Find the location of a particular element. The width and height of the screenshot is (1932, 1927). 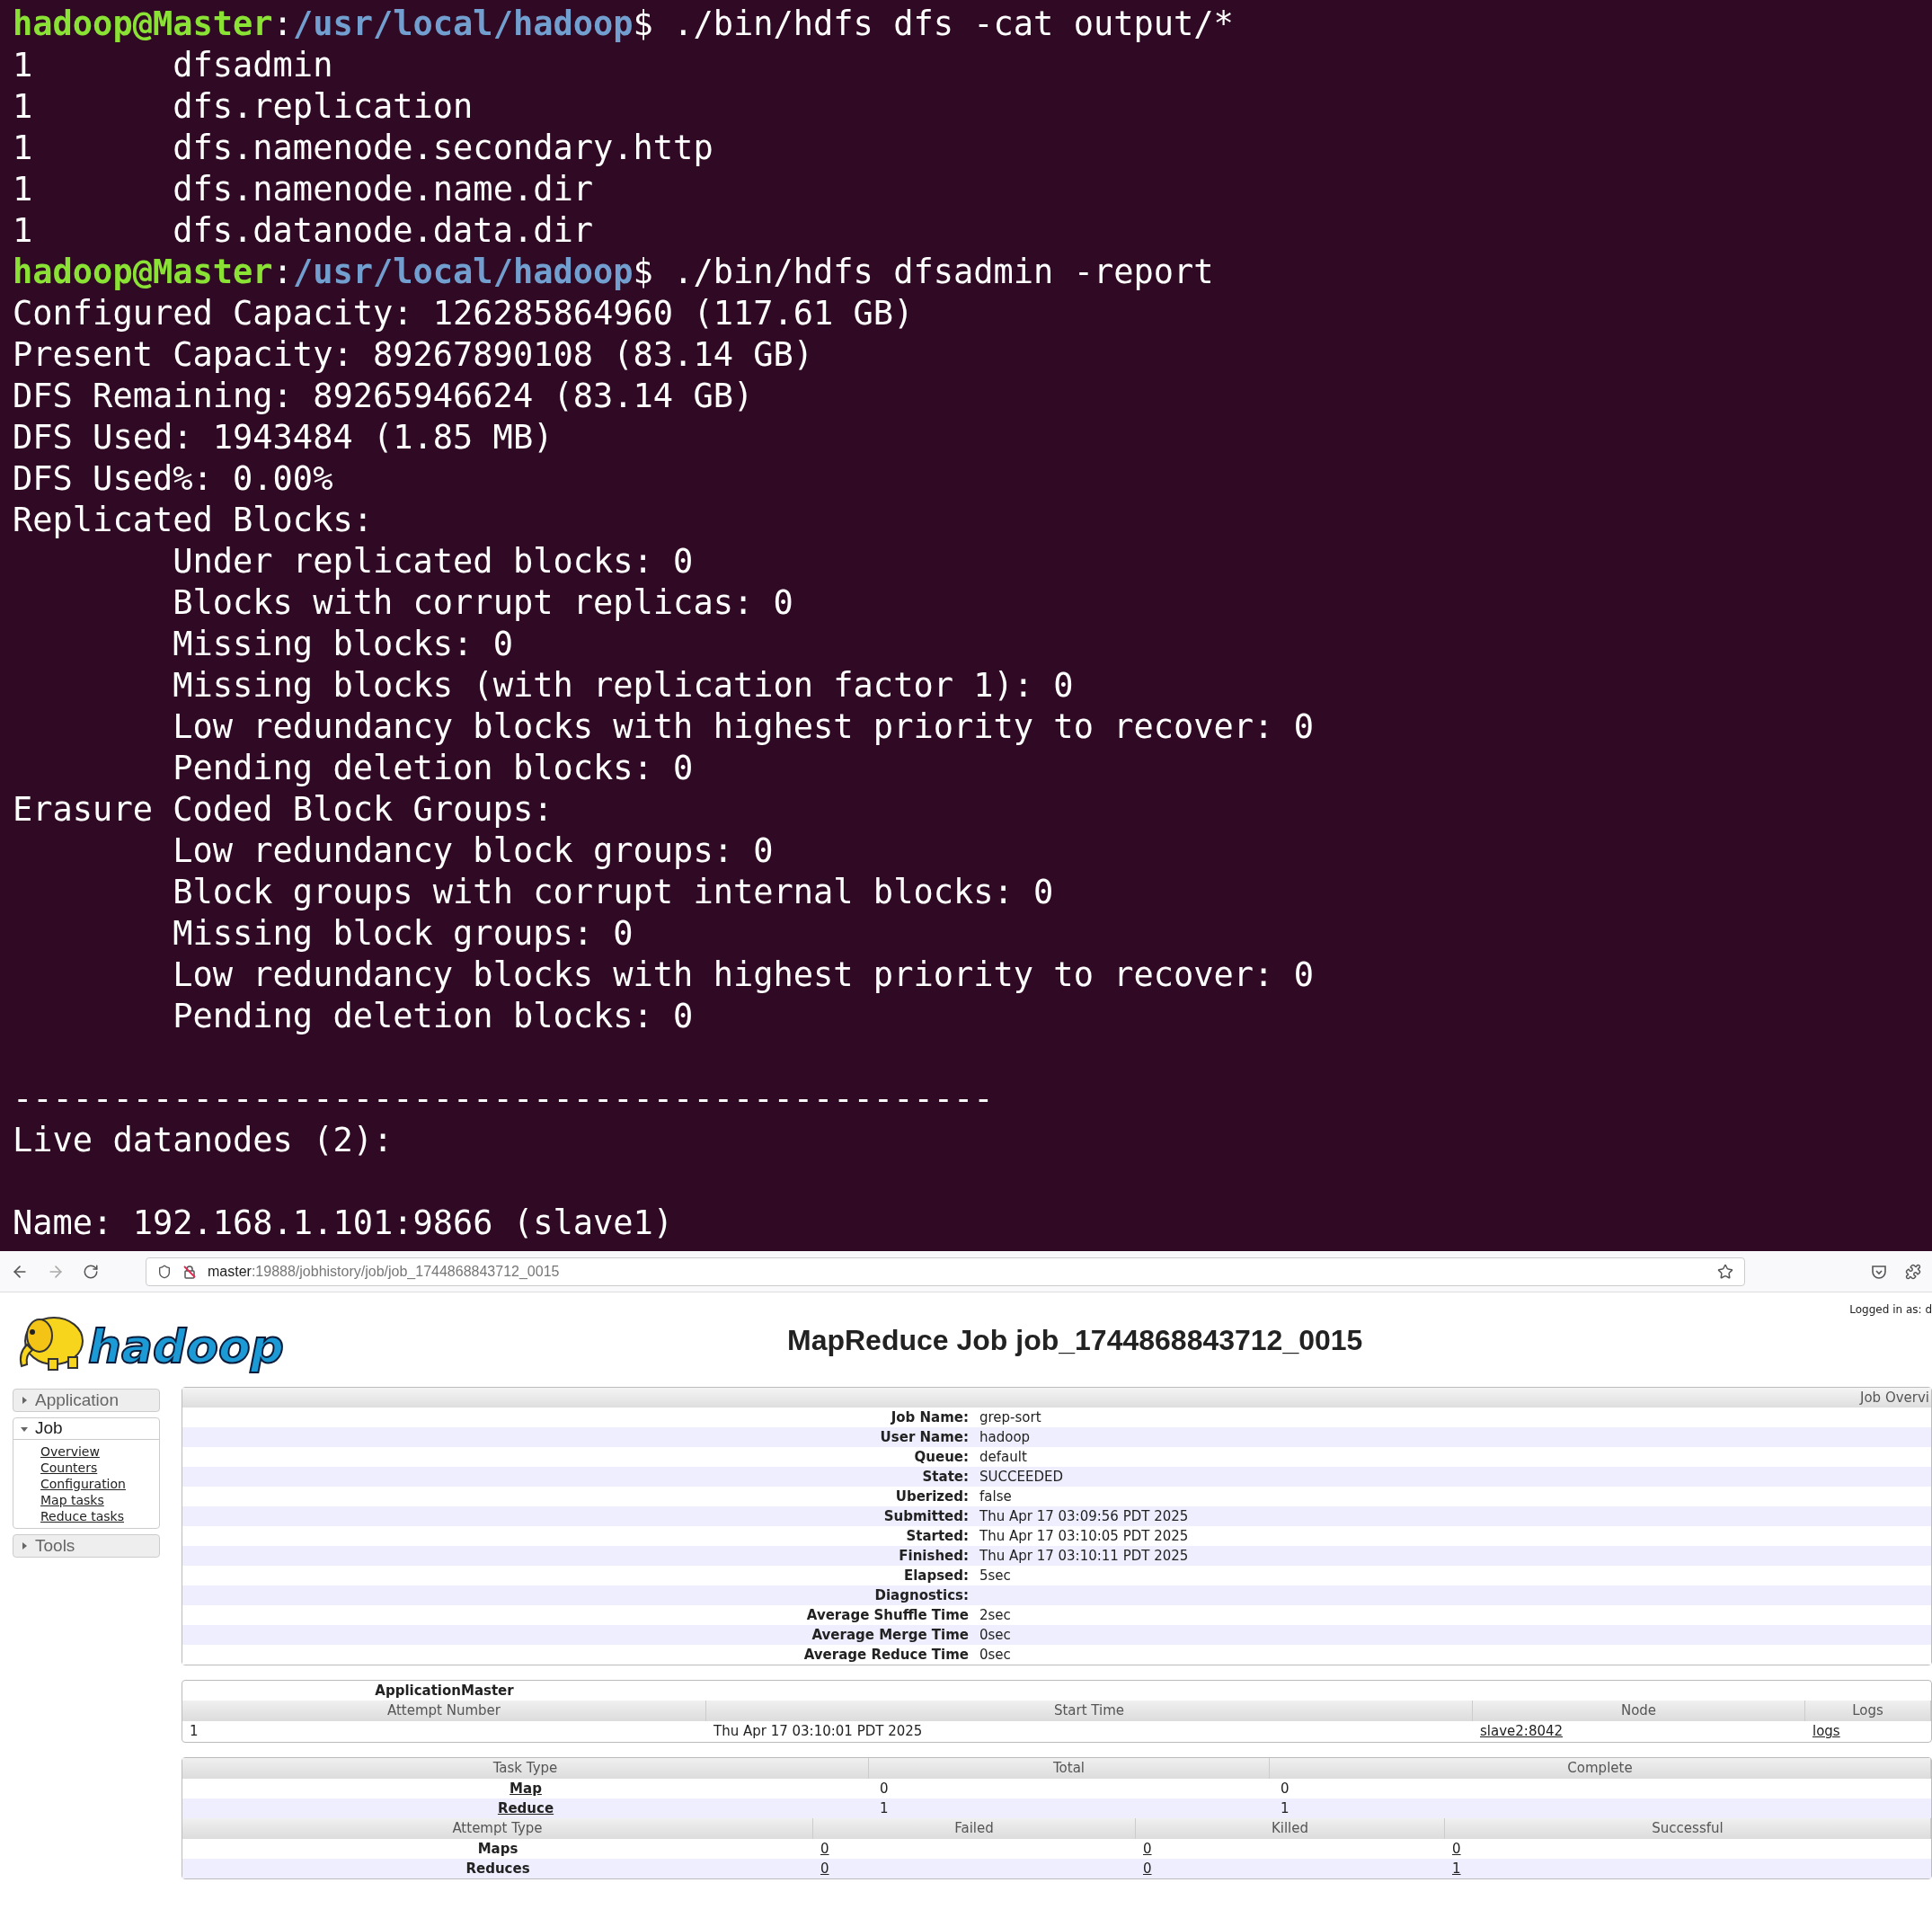

field-value: Thu Apr 17 03:10:11 PDT 2025 is located at coordinates (1084, 1556).